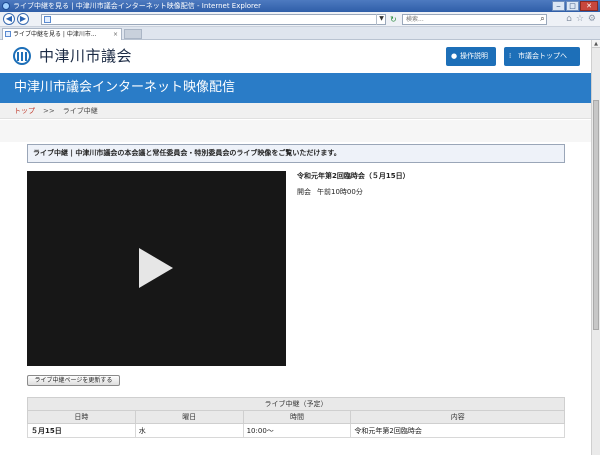 The image size is (600, 455). I want to click on page-title: 中津川市議会インターネット映像配信, so click(125, 87).